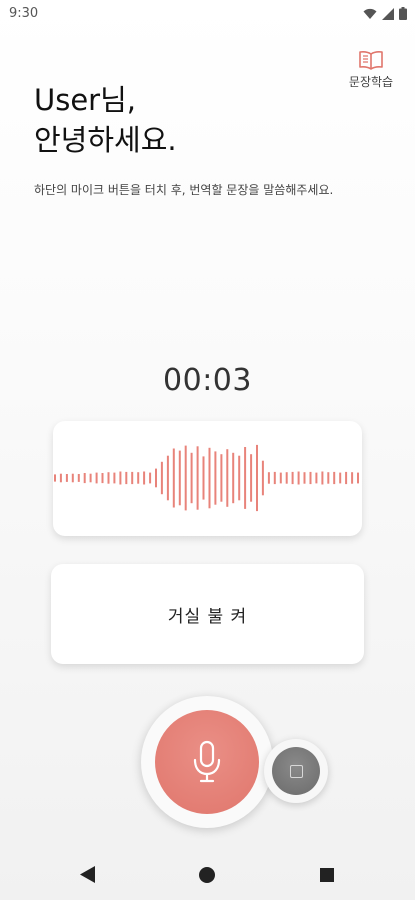 The width and height of the screenshot is (415, 900). I want to click on microphone-icon, so click(207, 761).